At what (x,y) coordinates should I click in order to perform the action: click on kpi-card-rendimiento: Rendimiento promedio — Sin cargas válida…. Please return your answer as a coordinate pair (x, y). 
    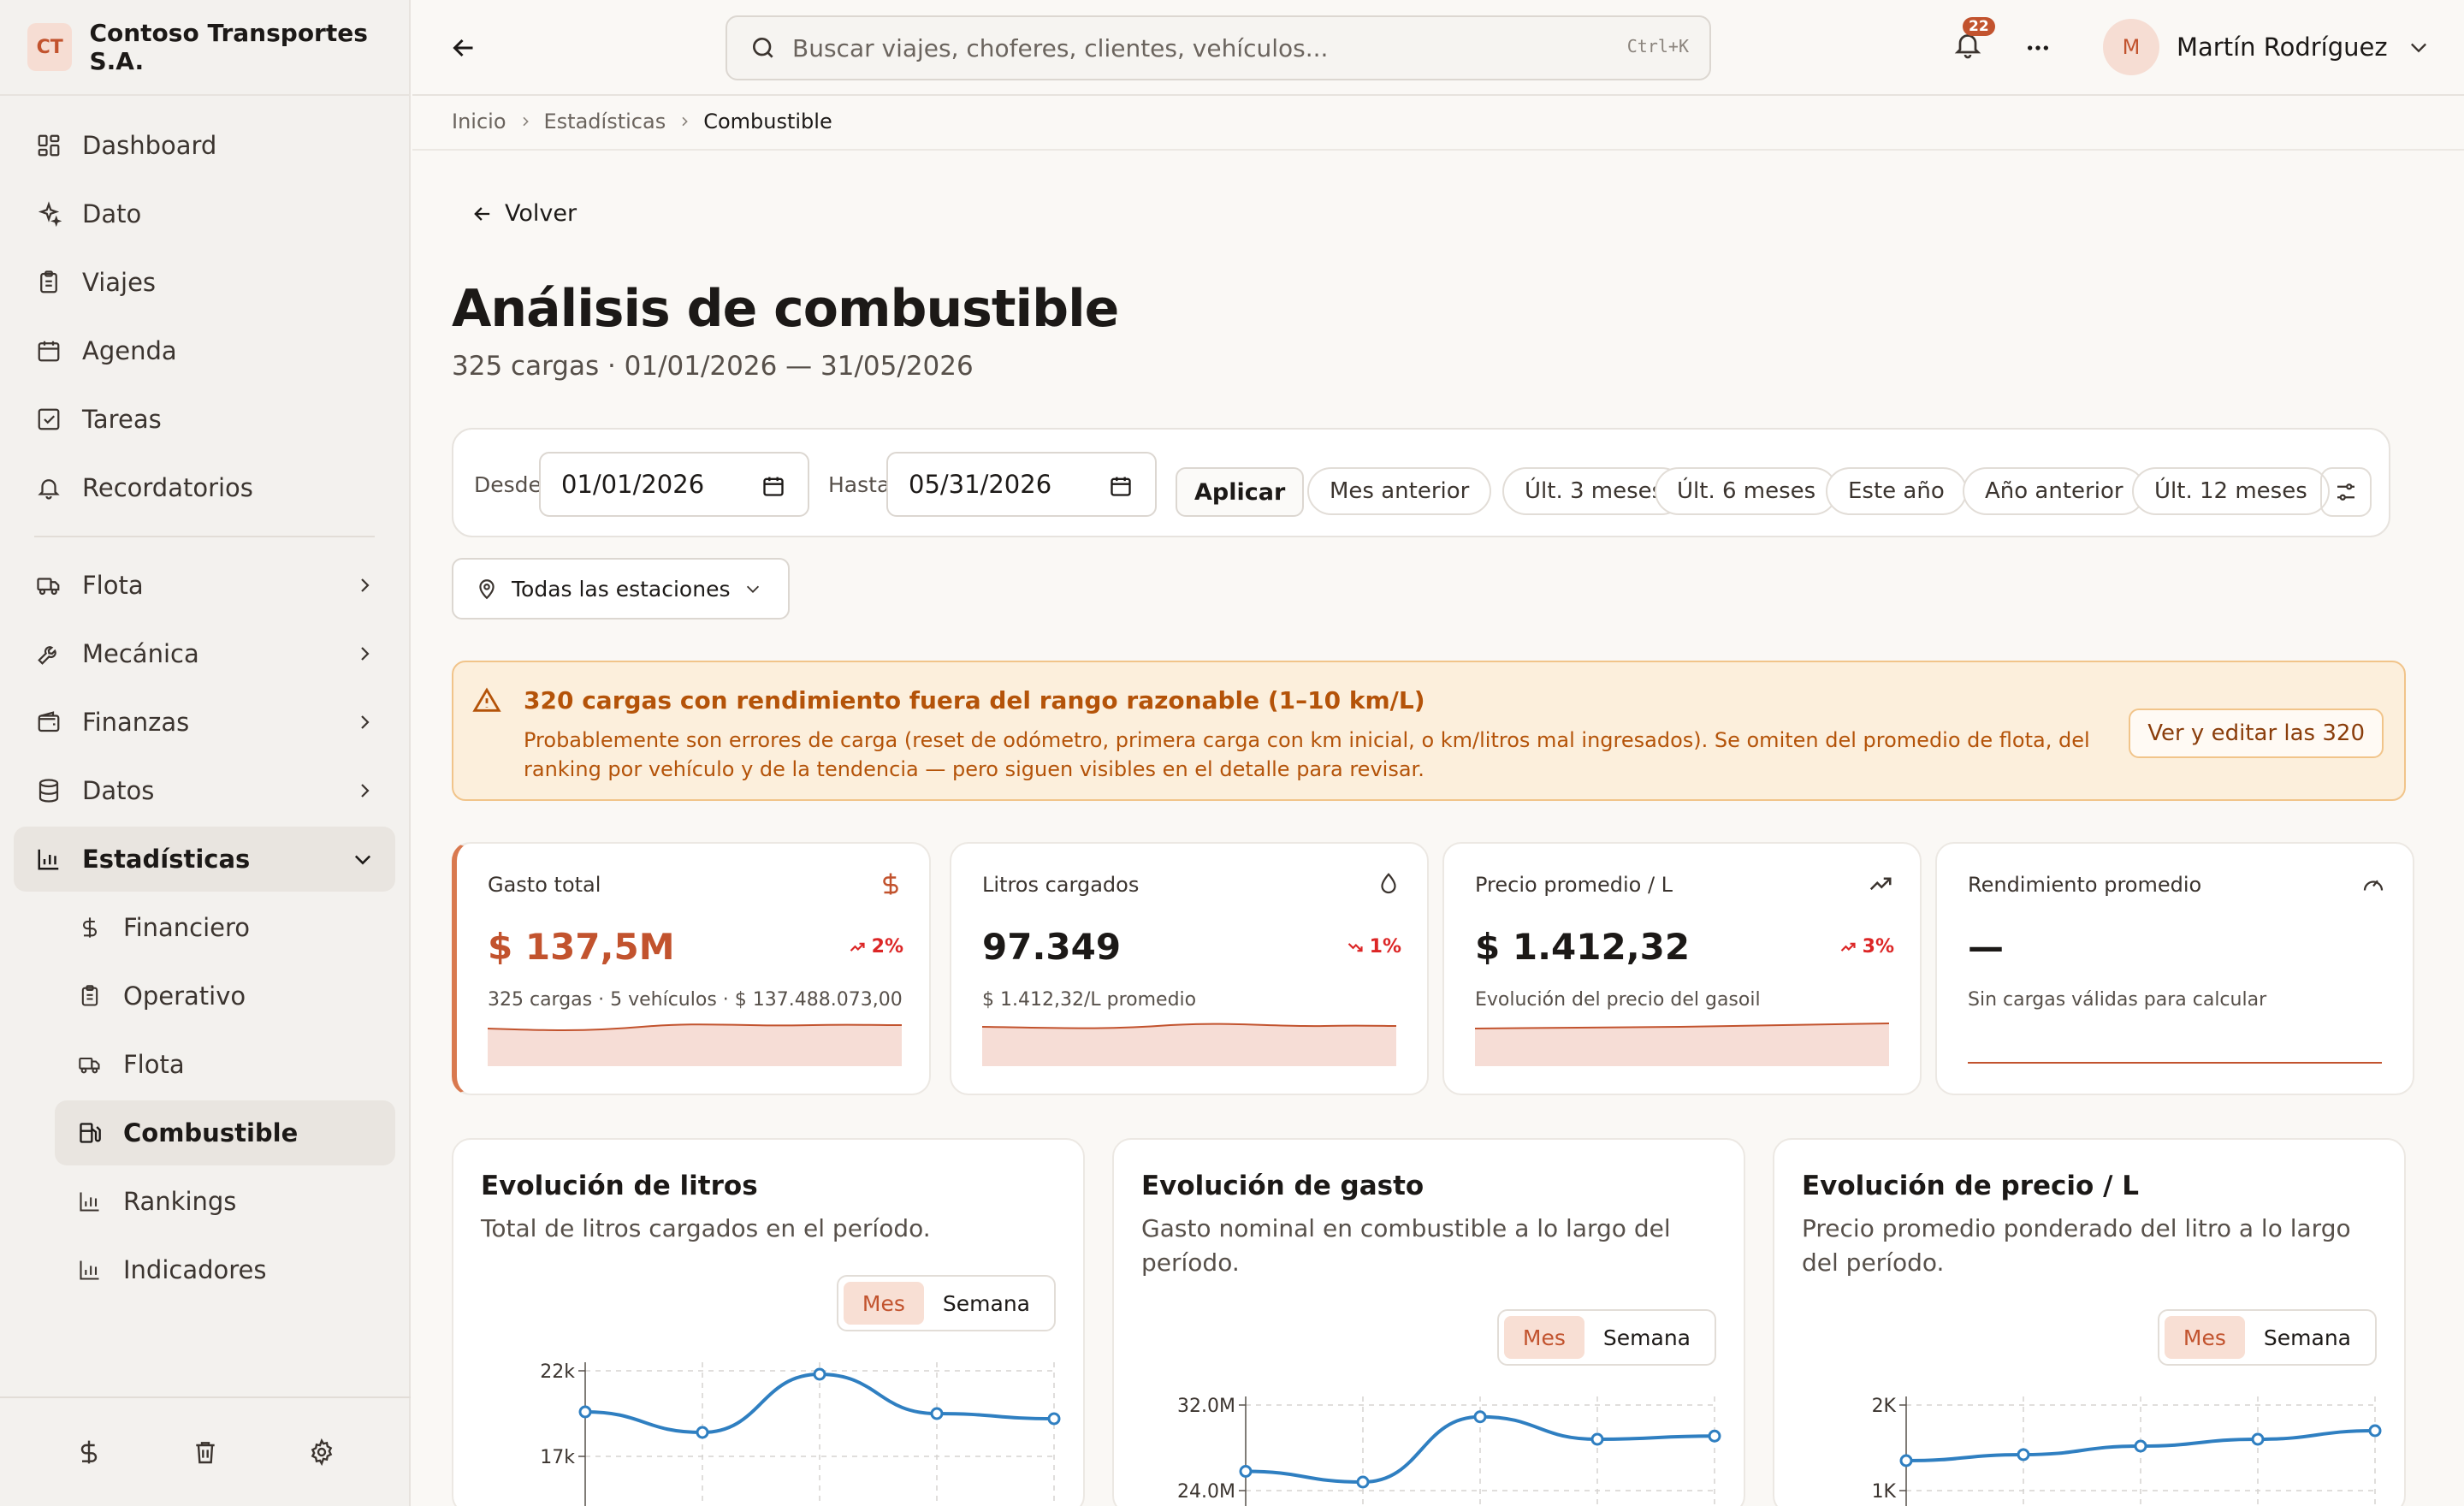
    Looking at the image, I should click on (2174, 969).